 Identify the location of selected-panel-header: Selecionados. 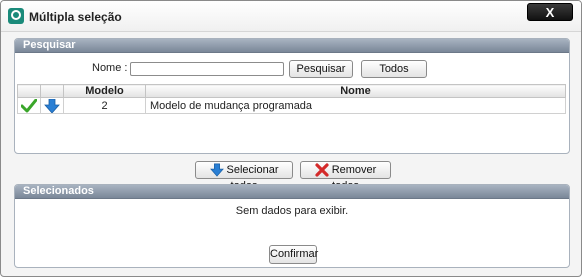
(292, 192).